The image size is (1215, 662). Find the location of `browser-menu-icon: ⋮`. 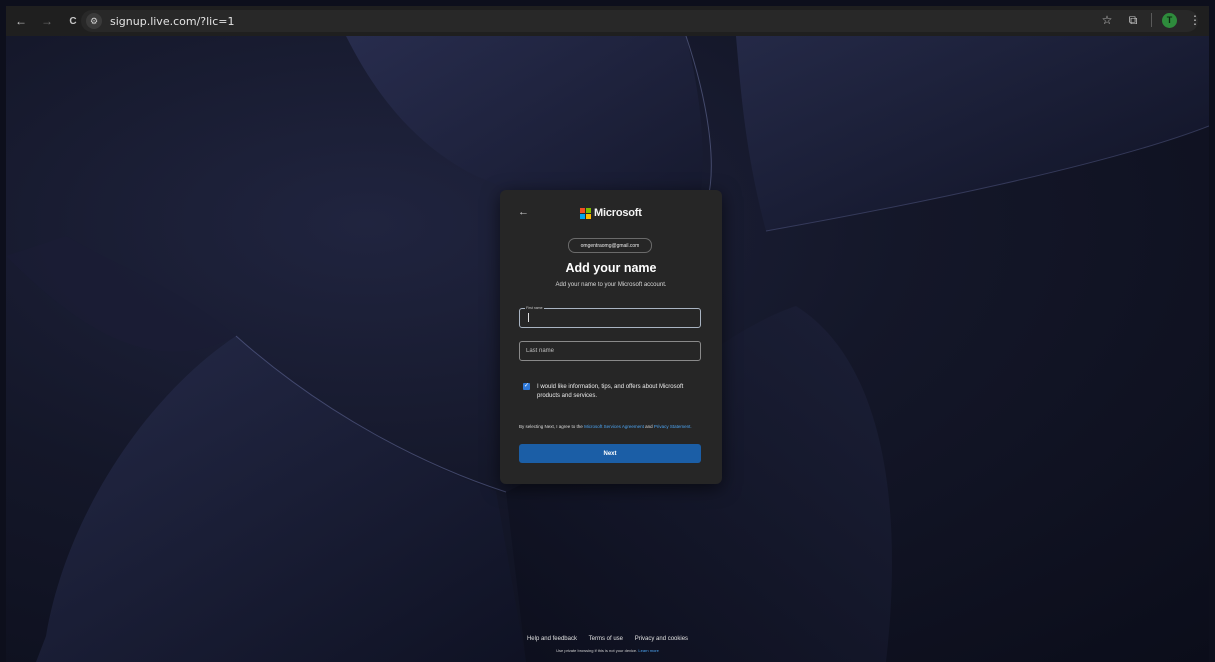

browser-menu-icon: ⋮ is located at coordinates (1195, 20).